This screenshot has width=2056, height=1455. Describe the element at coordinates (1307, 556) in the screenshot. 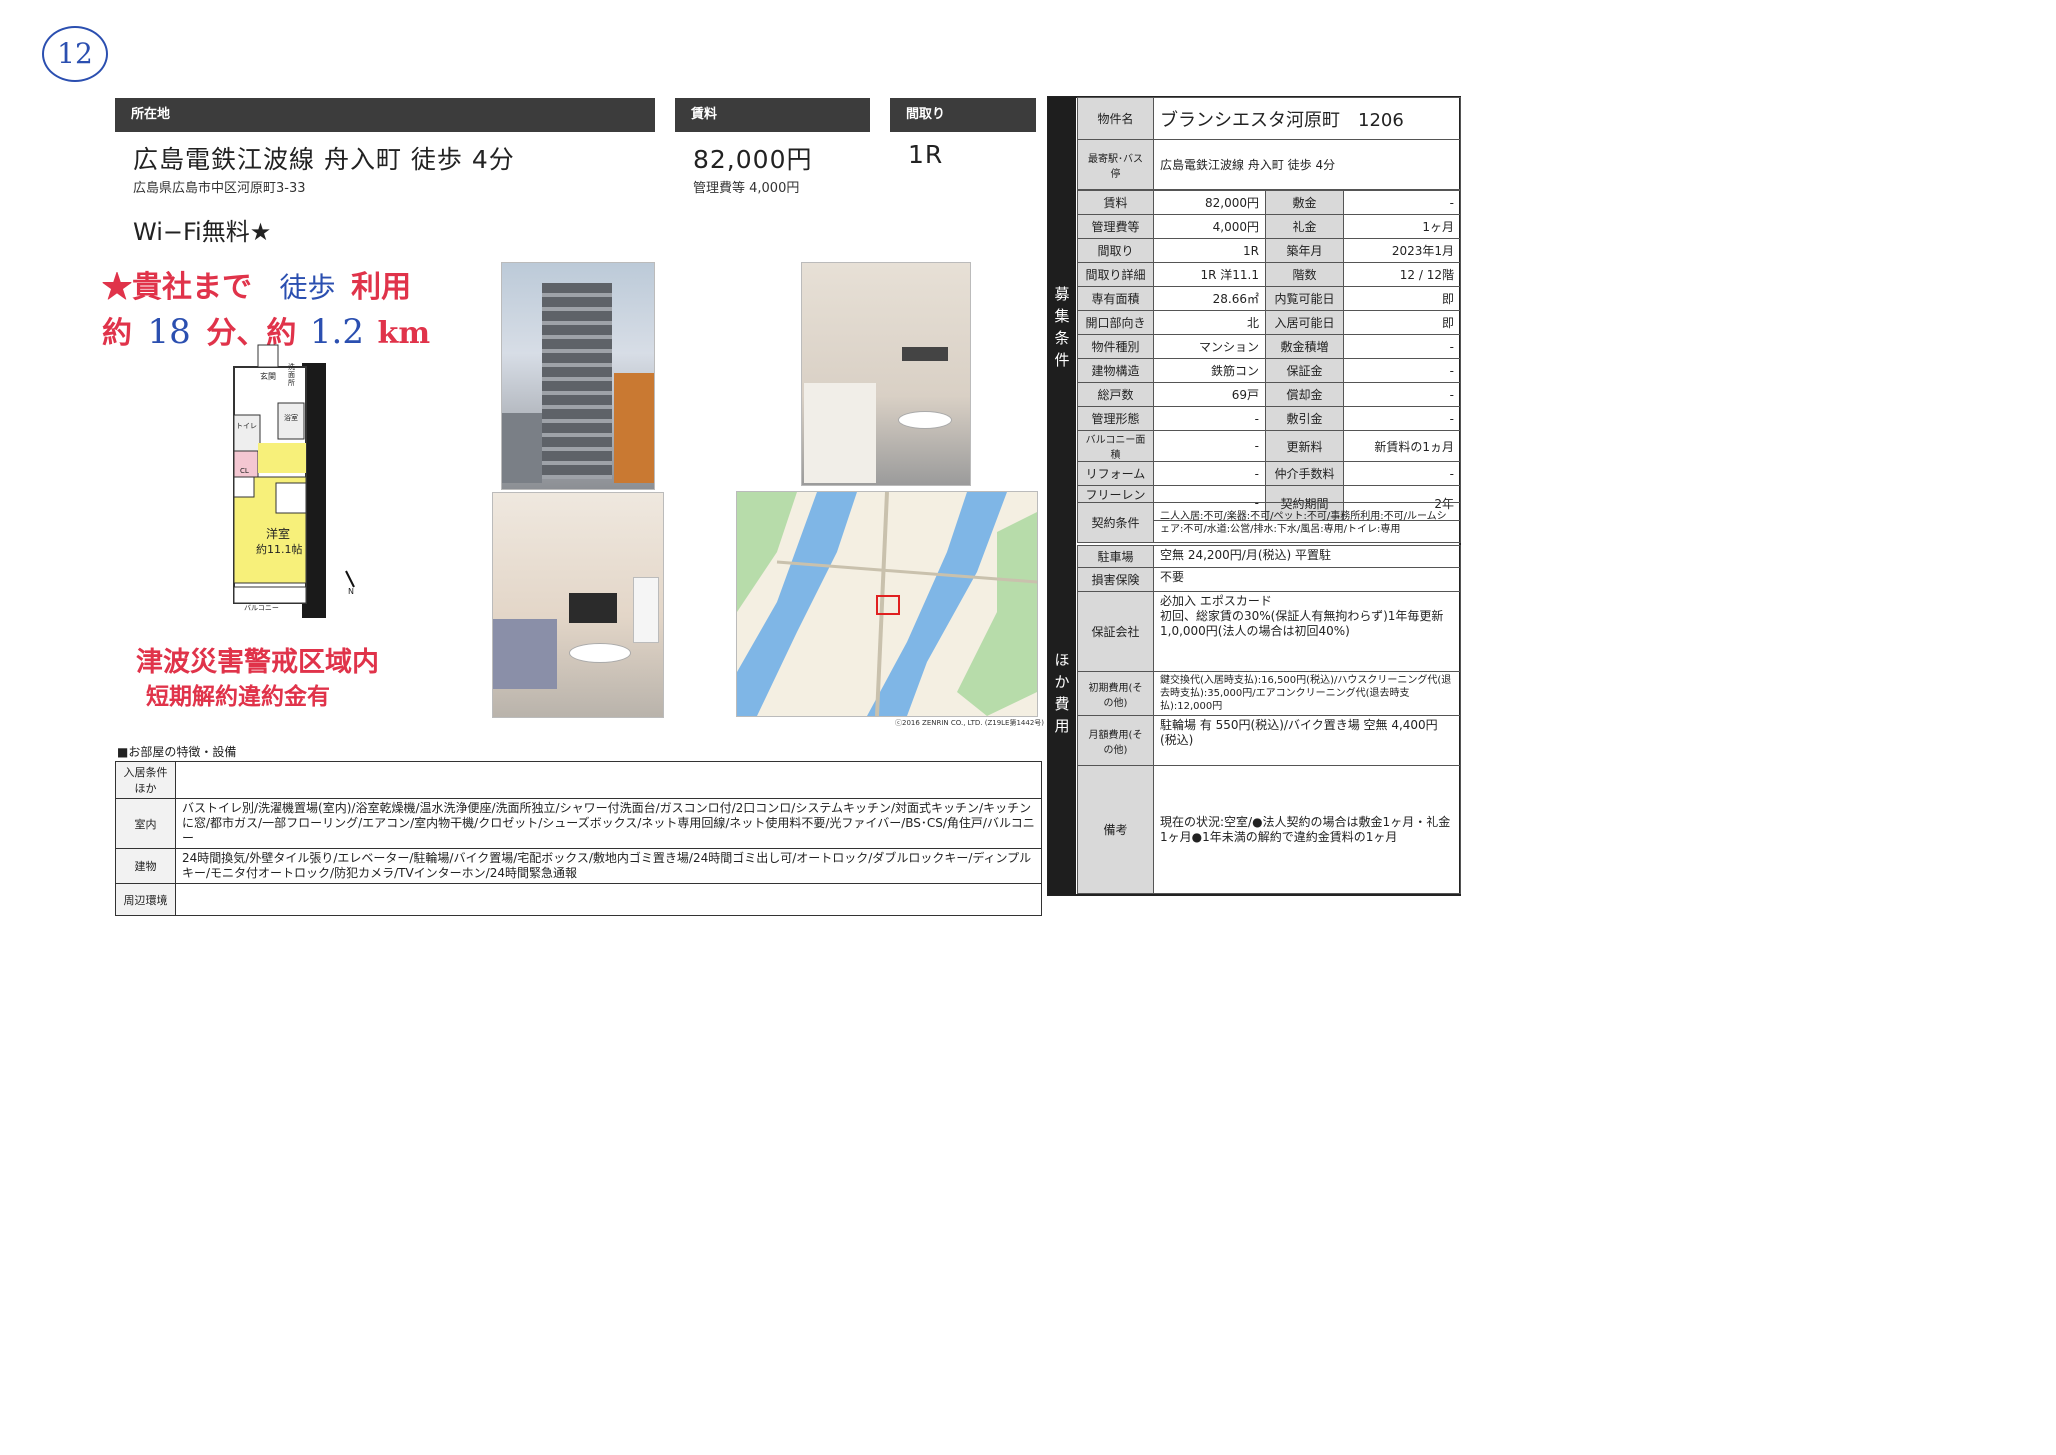

I see `cost-value: 空無 24,200円/月(税込) 平置駐` at that location.